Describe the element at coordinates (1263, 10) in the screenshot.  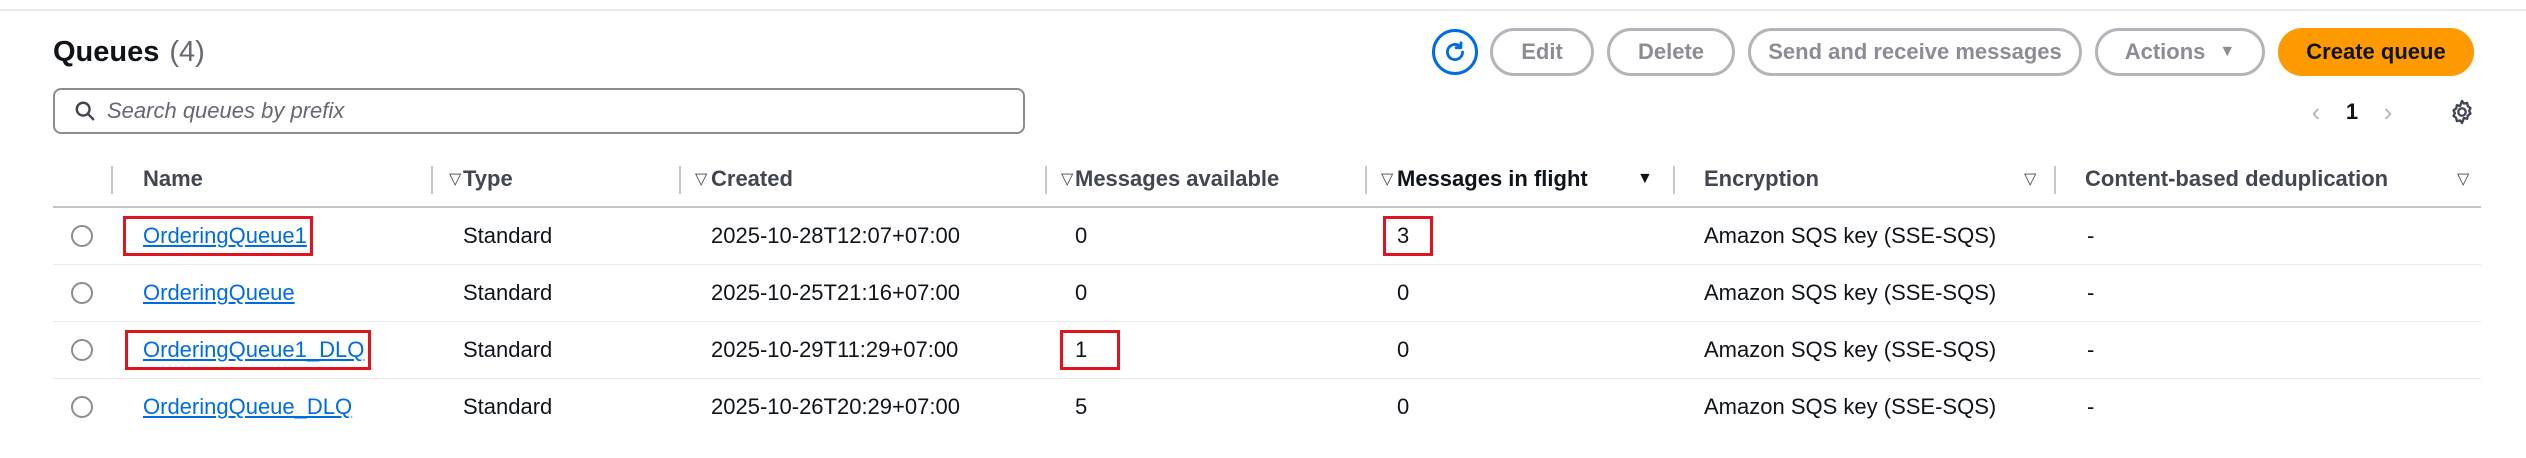
I see `top-divider` at that location.